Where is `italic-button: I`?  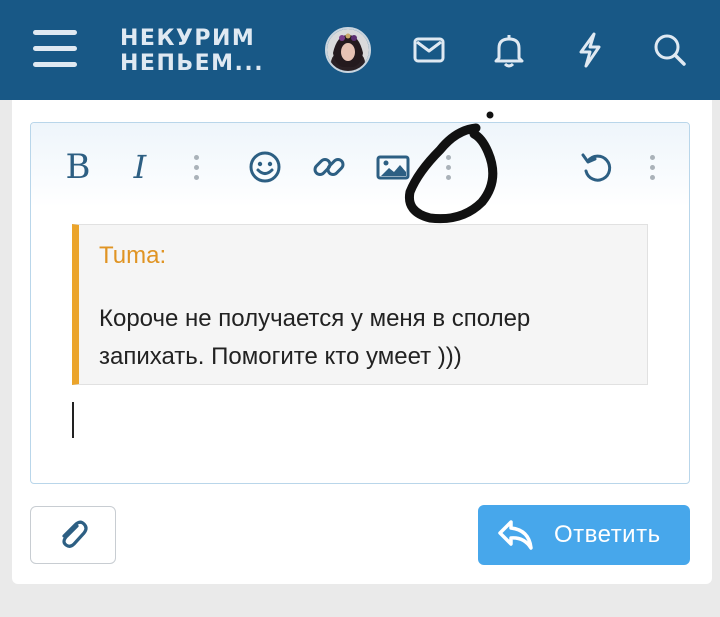
italic-button: I is located at coordinates (140, 167).